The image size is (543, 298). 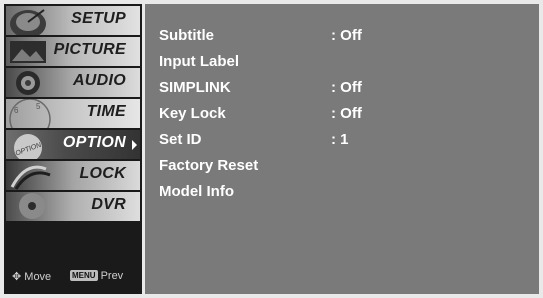 I want to click on sidebar-item-option: OPTION OPTION, so click(x=73, y=144).